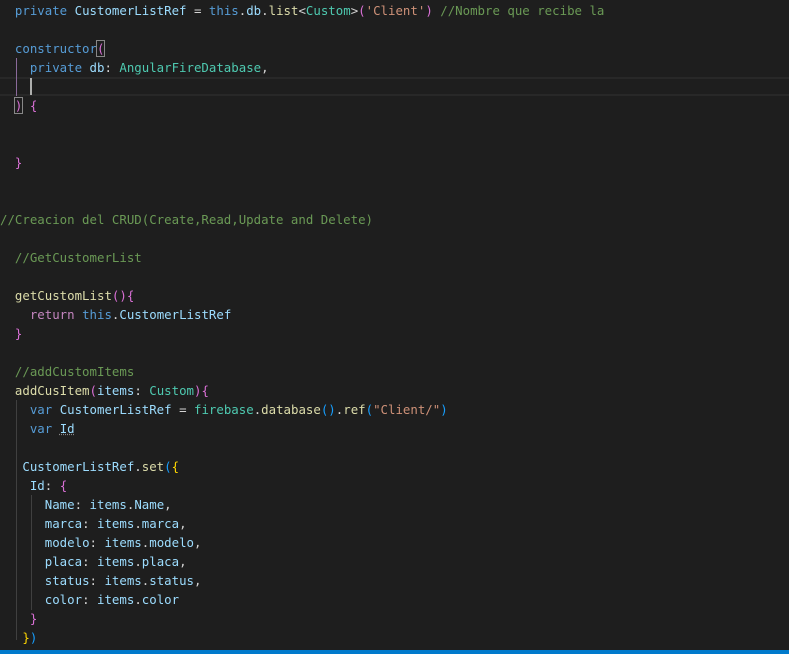  Describe the element at coordinates (394, 371) in the screenshot. I see `code-line: //addCustomItems` at that location.